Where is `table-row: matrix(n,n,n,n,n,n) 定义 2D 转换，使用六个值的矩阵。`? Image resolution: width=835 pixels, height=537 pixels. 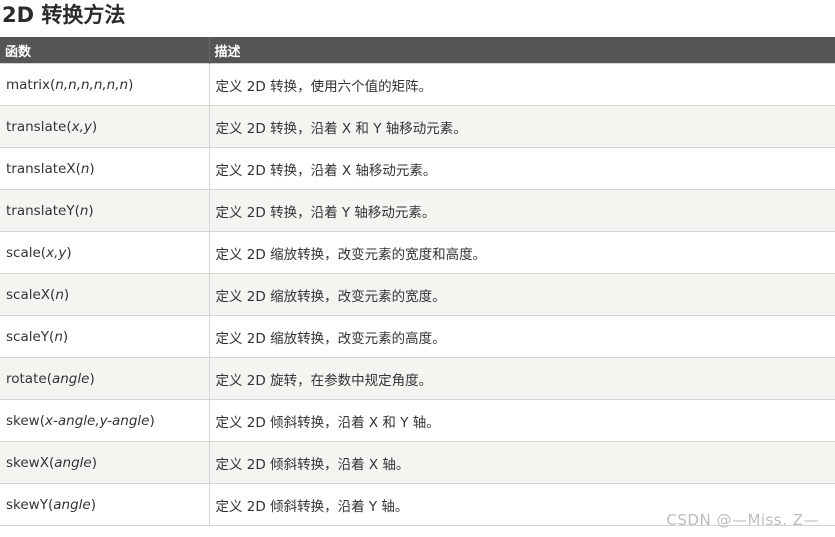 table-row: matrix(n,n,n,n,n,n) 定义 2D 转换，使用六个值的矩阵。 is located at coordinates (417, 84).